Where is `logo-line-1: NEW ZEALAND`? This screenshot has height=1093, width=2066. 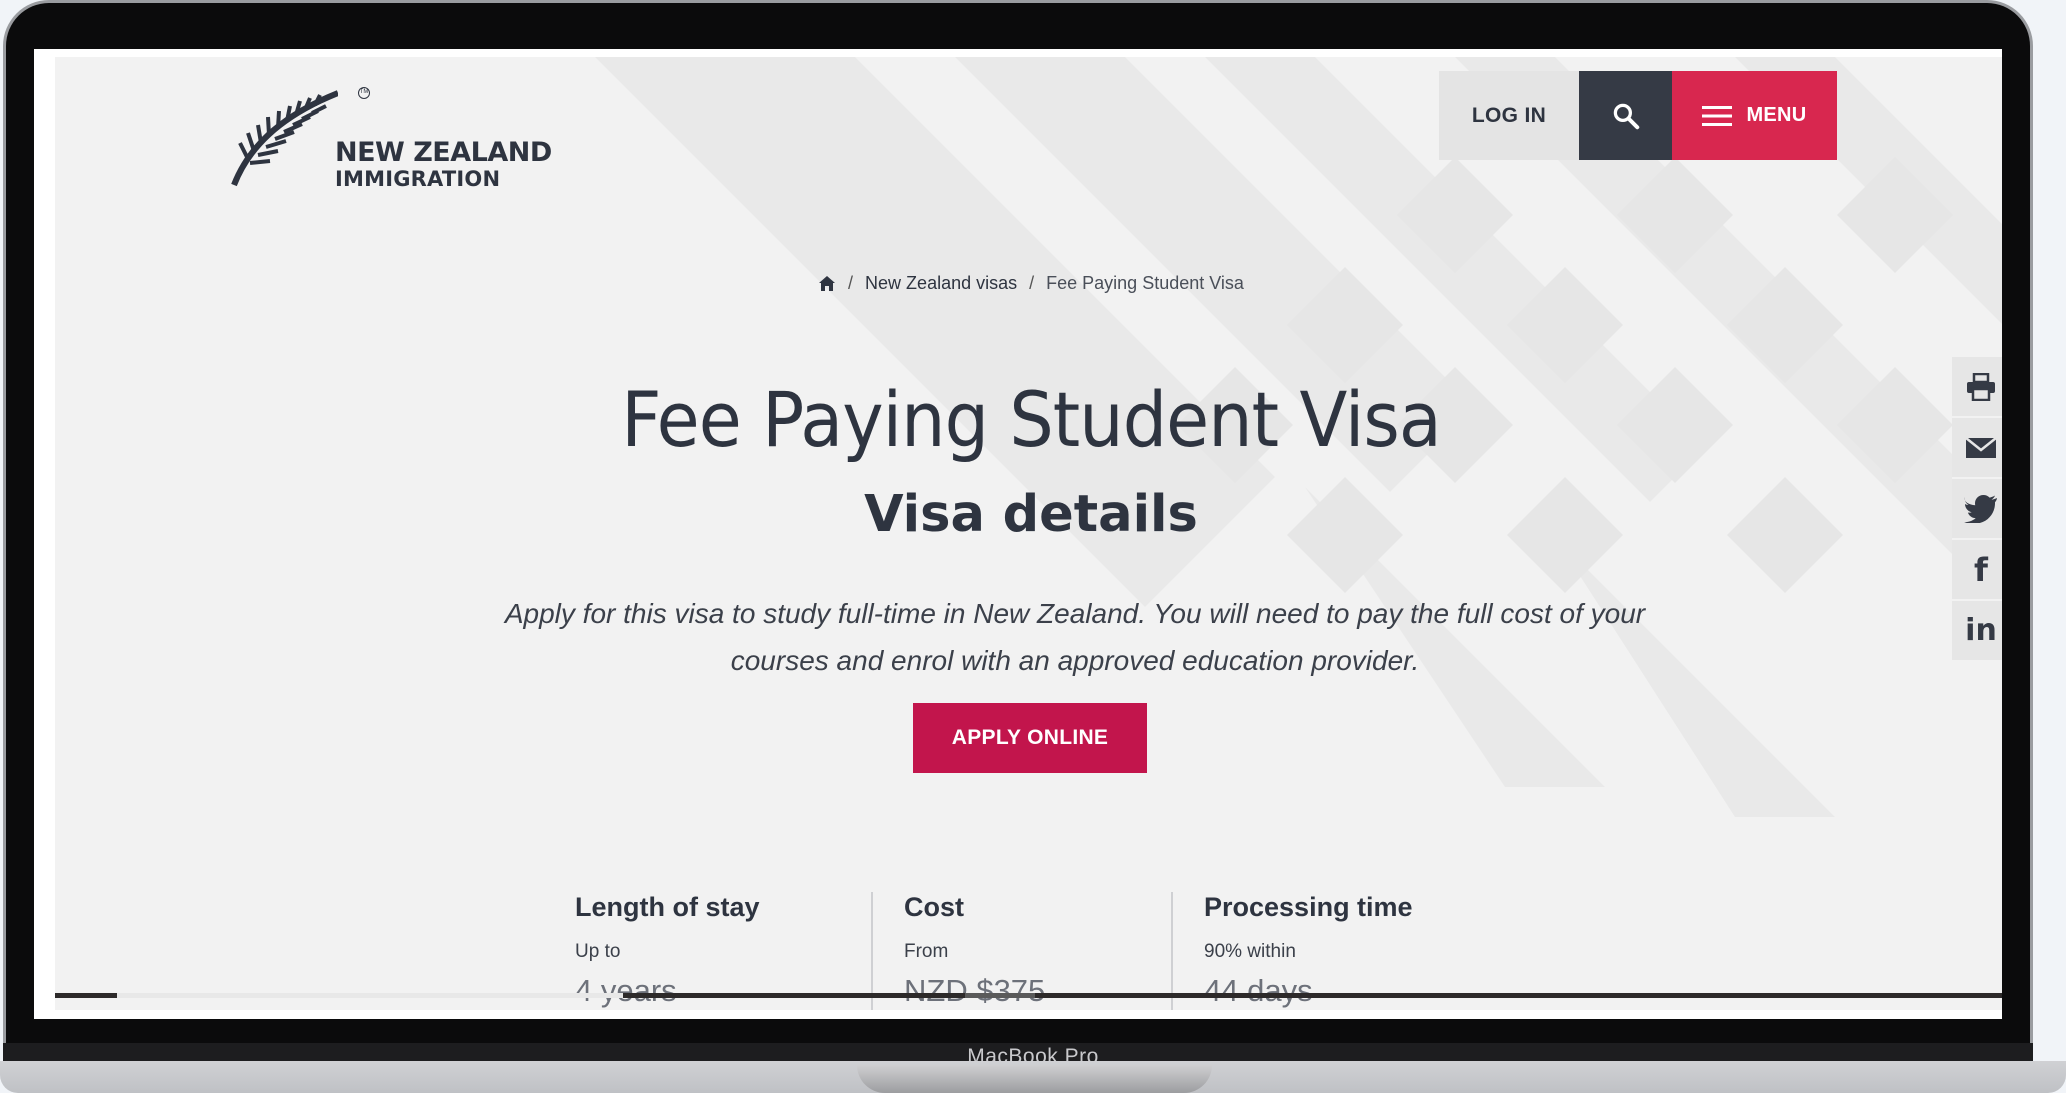
logo-line-1: NEW ZEALAND is located at coordinates (443, 152).